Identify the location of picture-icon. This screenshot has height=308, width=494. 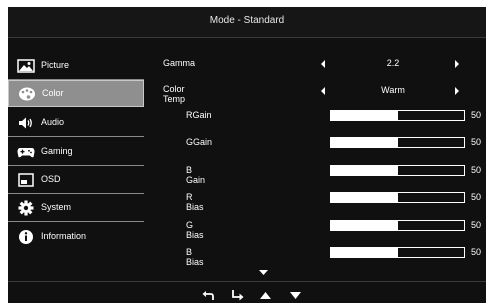
(26, 66).